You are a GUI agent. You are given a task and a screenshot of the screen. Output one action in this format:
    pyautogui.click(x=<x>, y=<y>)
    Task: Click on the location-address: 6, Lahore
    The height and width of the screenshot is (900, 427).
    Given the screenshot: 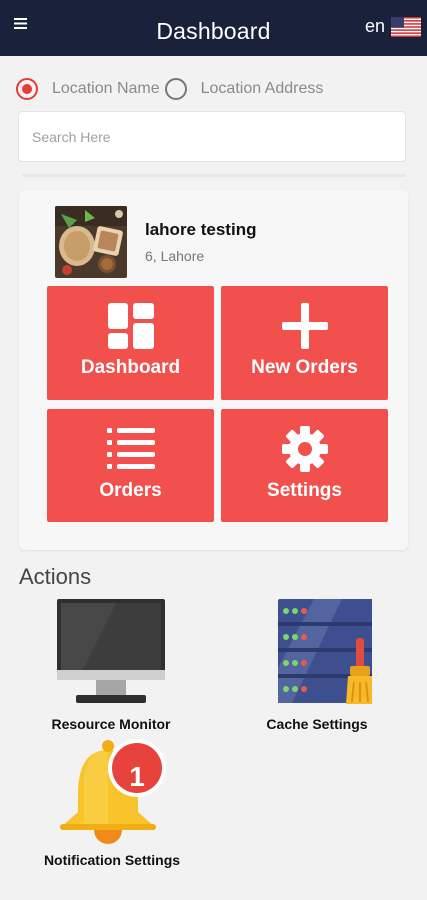 What is the action you would take?
    pyautogui.click(x=175, y=256)
    